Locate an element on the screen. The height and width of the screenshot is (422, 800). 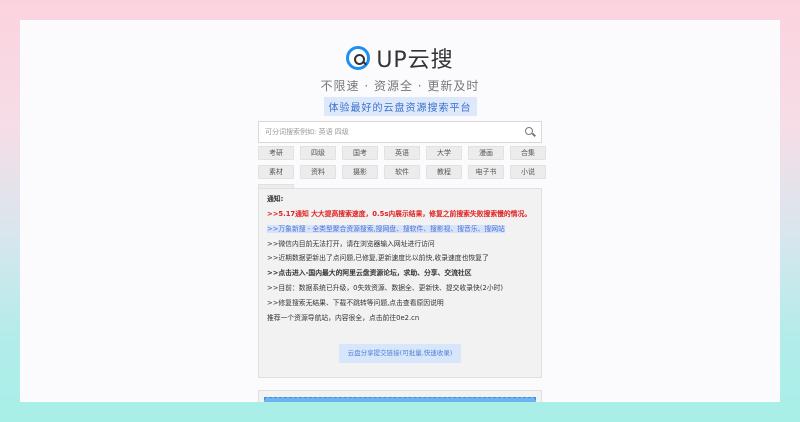
notice-title: 通知: is located at coordinates (275, 199).